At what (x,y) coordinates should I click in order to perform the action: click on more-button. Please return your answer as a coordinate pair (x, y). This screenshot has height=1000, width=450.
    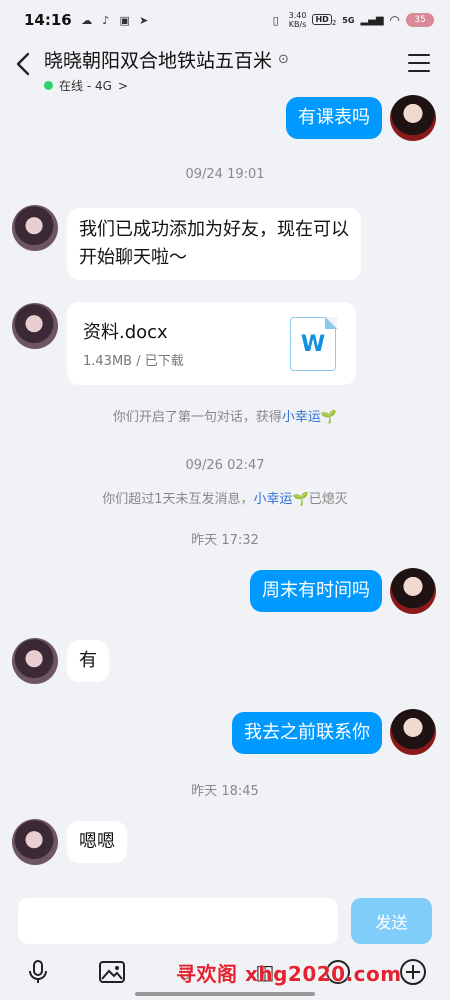
    Looking at the image, I should click on (413, 972).